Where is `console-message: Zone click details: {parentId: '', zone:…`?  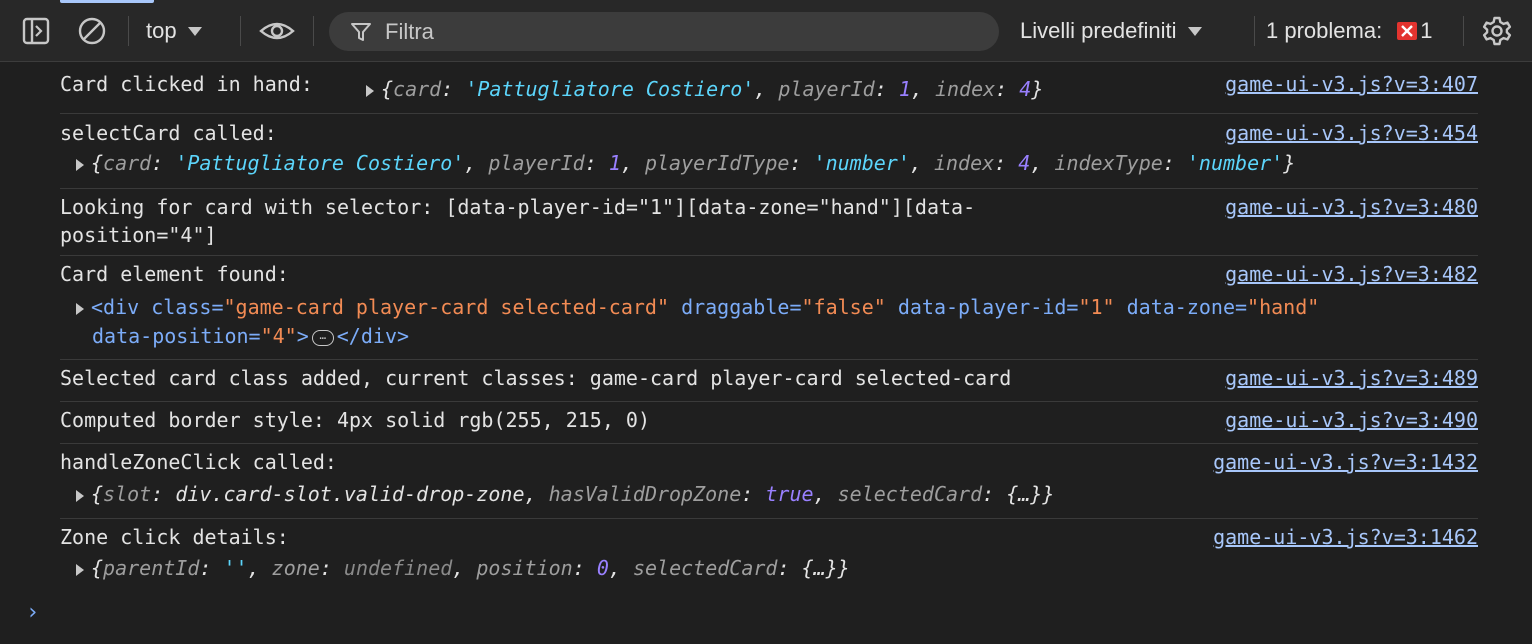 console-message: Zone click details: {parentId: '', zone:… is located at coordinates (769, 555).